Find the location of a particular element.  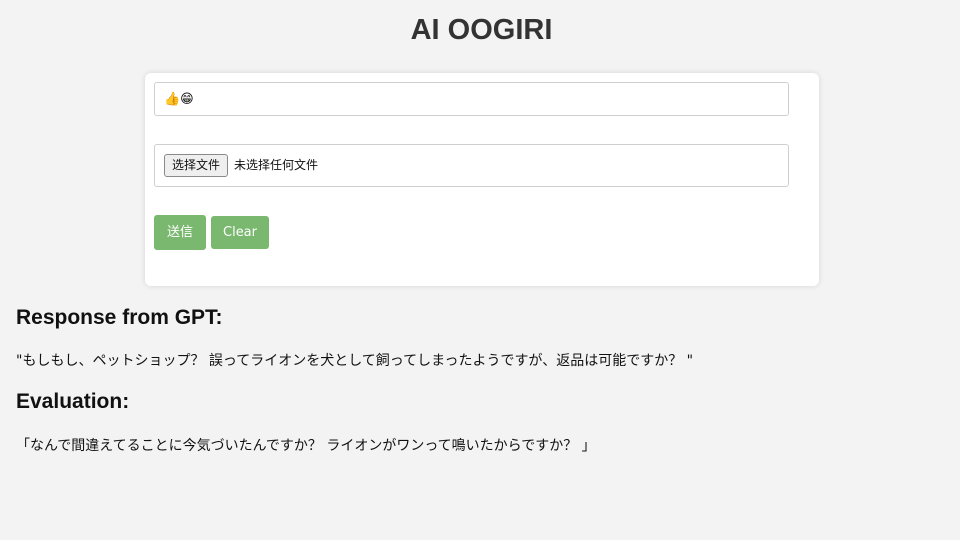

page-title: AI OOGIRI is located at coordinates (481, 30).